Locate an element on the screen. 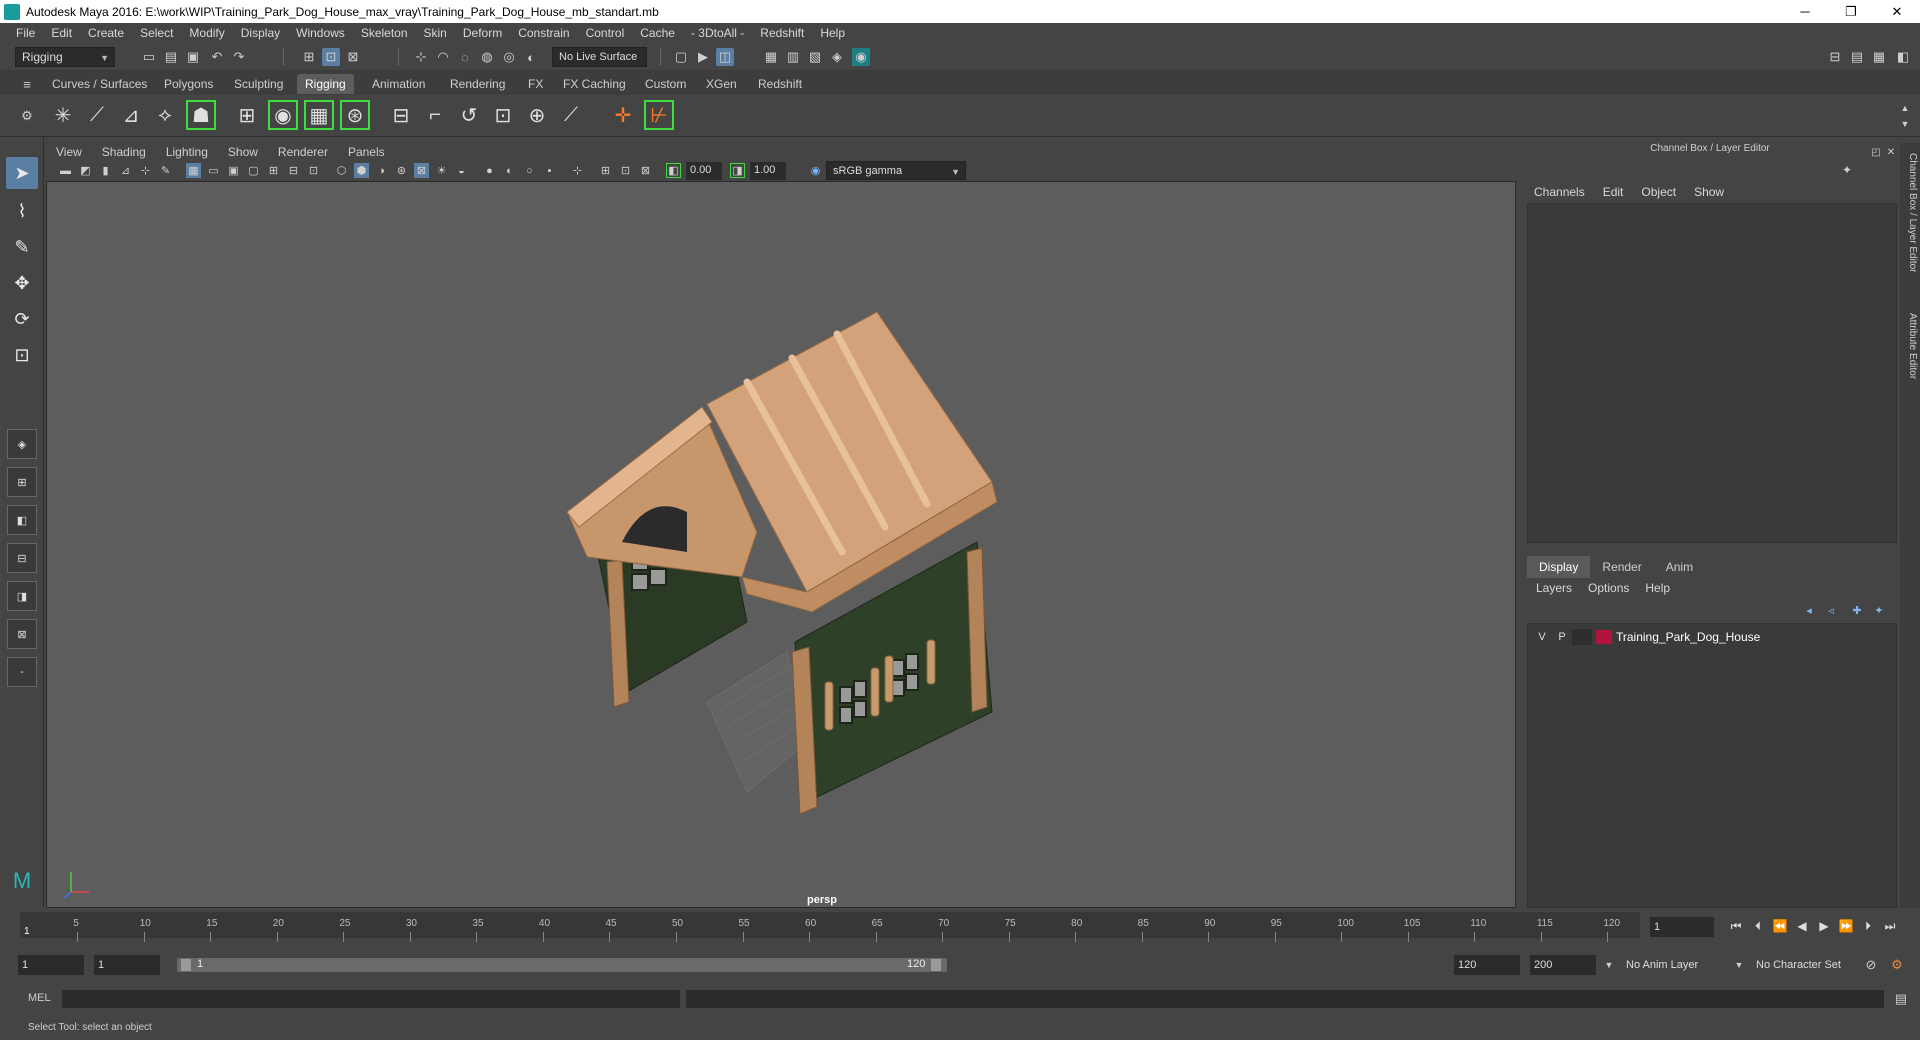 This screenshot has height=1040, width=1920. range-handle-start is located at coordinates (186, 965).